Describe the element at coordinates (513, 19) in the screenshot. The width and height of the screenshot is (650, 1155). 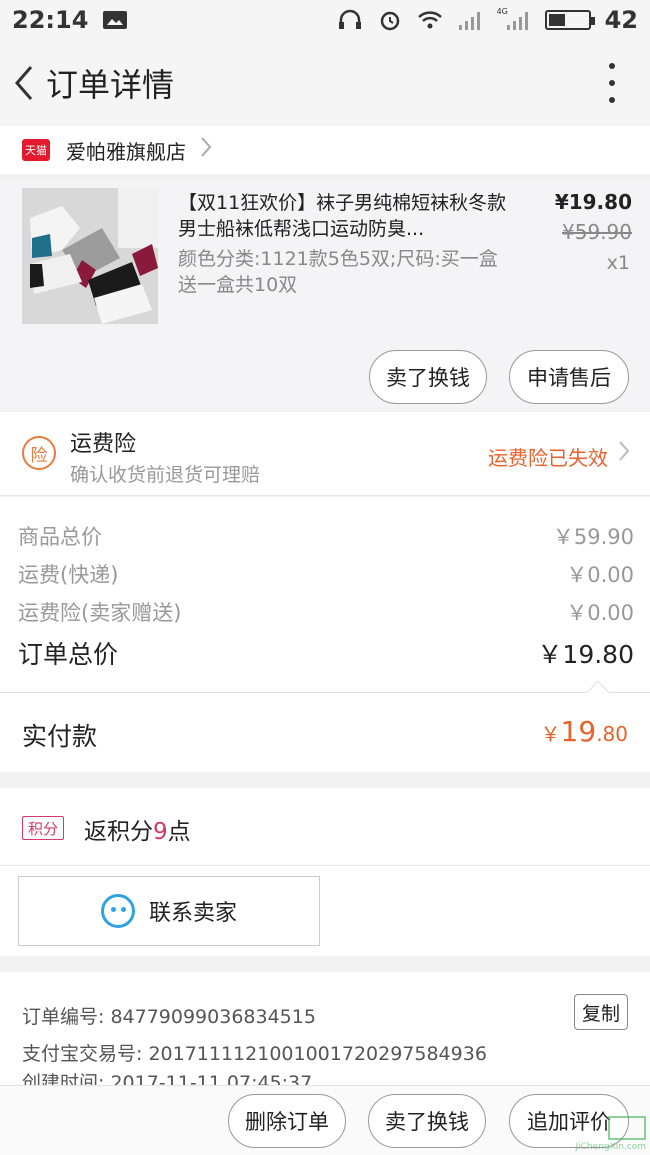
I see `signal-4g-icon: 4G` at that location.